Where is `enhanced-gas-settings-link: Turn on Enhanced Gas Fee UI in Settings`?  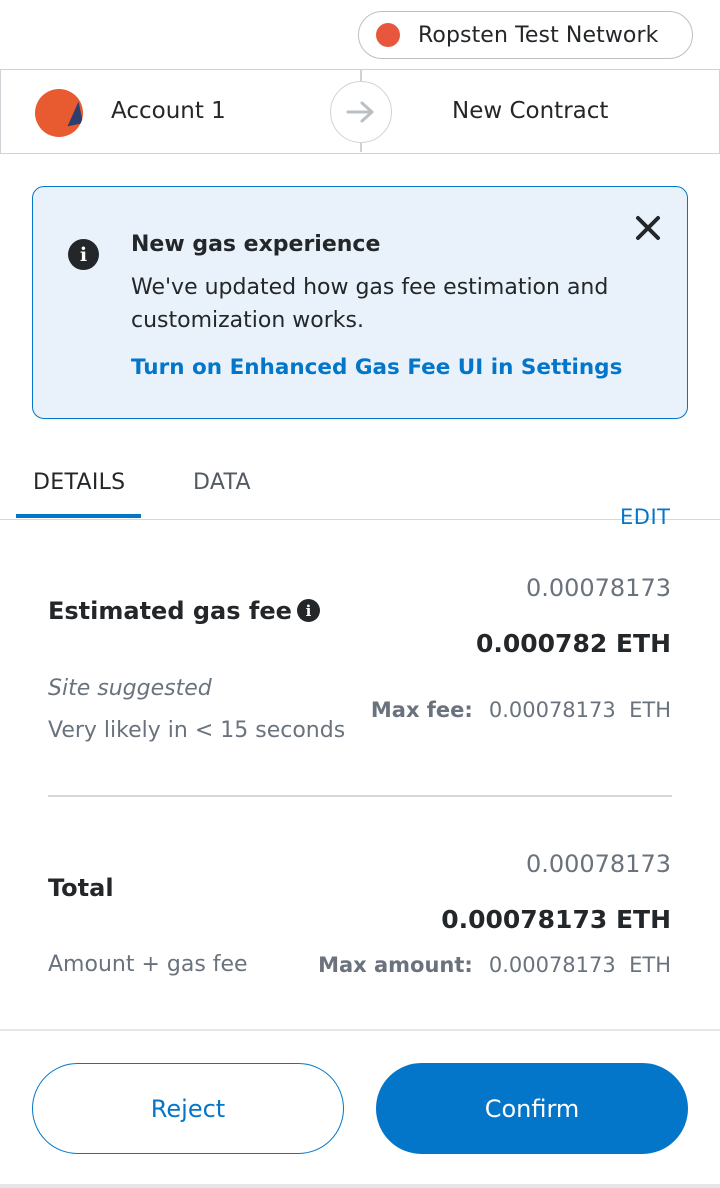 enhanced-gas-settings-link: Turn on Enhanced Gas Fee UI in Settings is located at coordinates (376, 367).